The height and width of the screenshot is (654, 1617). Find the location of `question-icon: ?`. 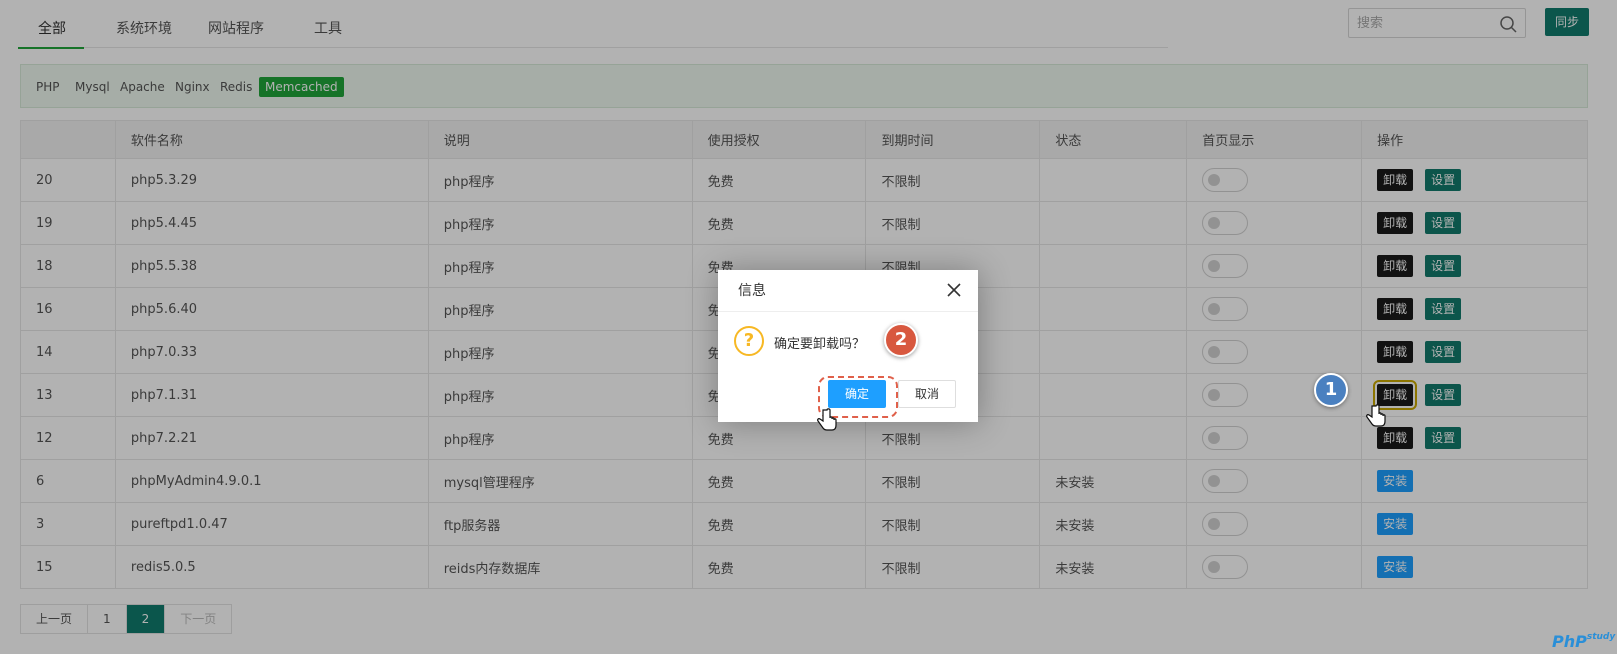

question-icon: ? is located at coordinates (749, 341).